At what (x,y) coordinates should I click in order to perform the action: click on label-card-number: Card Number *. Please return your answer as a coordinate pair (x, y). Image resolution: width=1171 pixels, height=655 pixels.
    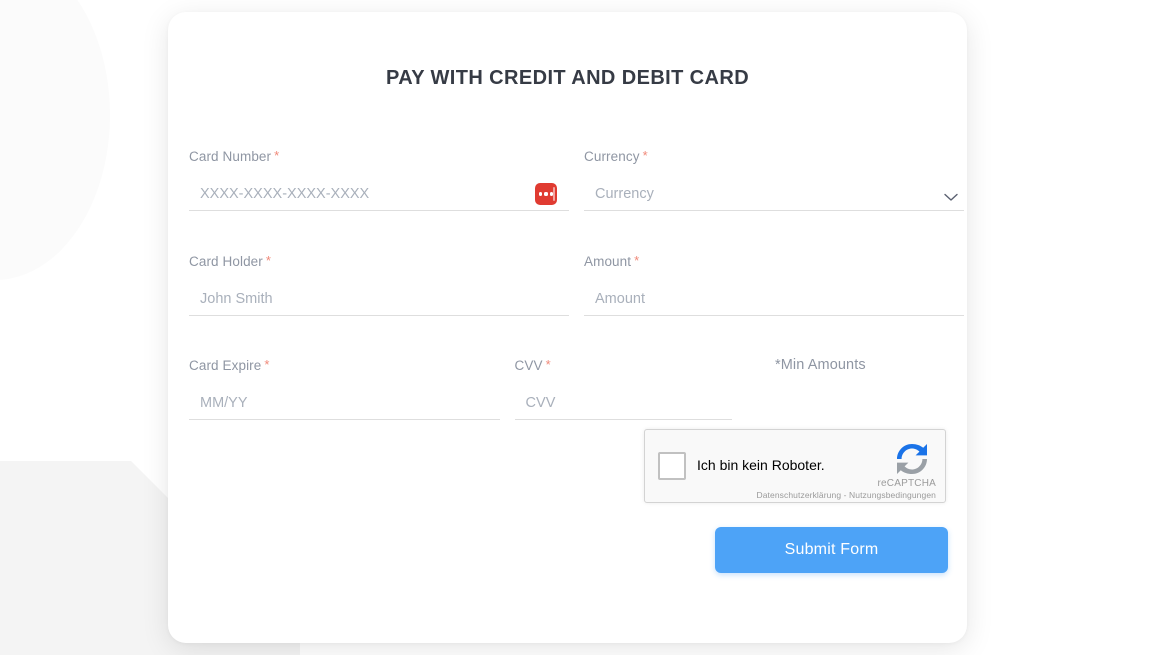
    Looking at the image, I should click on (379, 156).